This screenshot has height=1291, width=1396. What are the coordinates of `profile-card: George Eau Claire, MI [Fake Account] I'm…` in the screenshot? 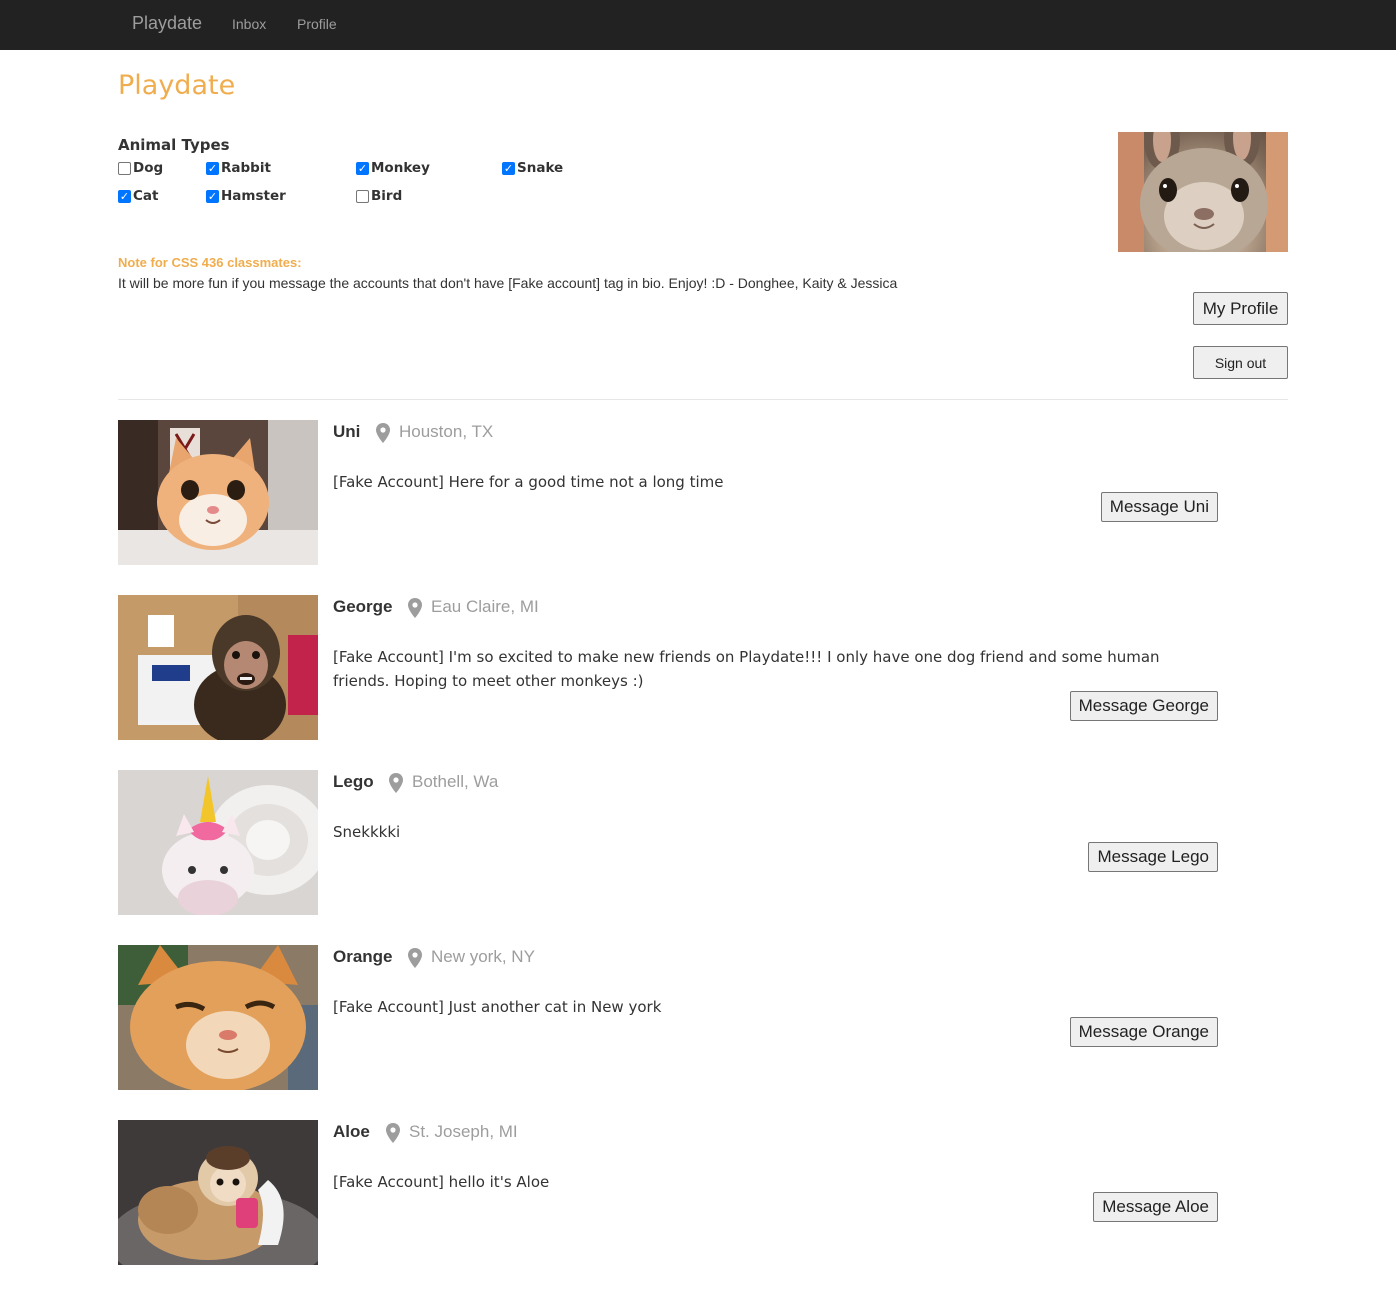 It's located at (668, 667).